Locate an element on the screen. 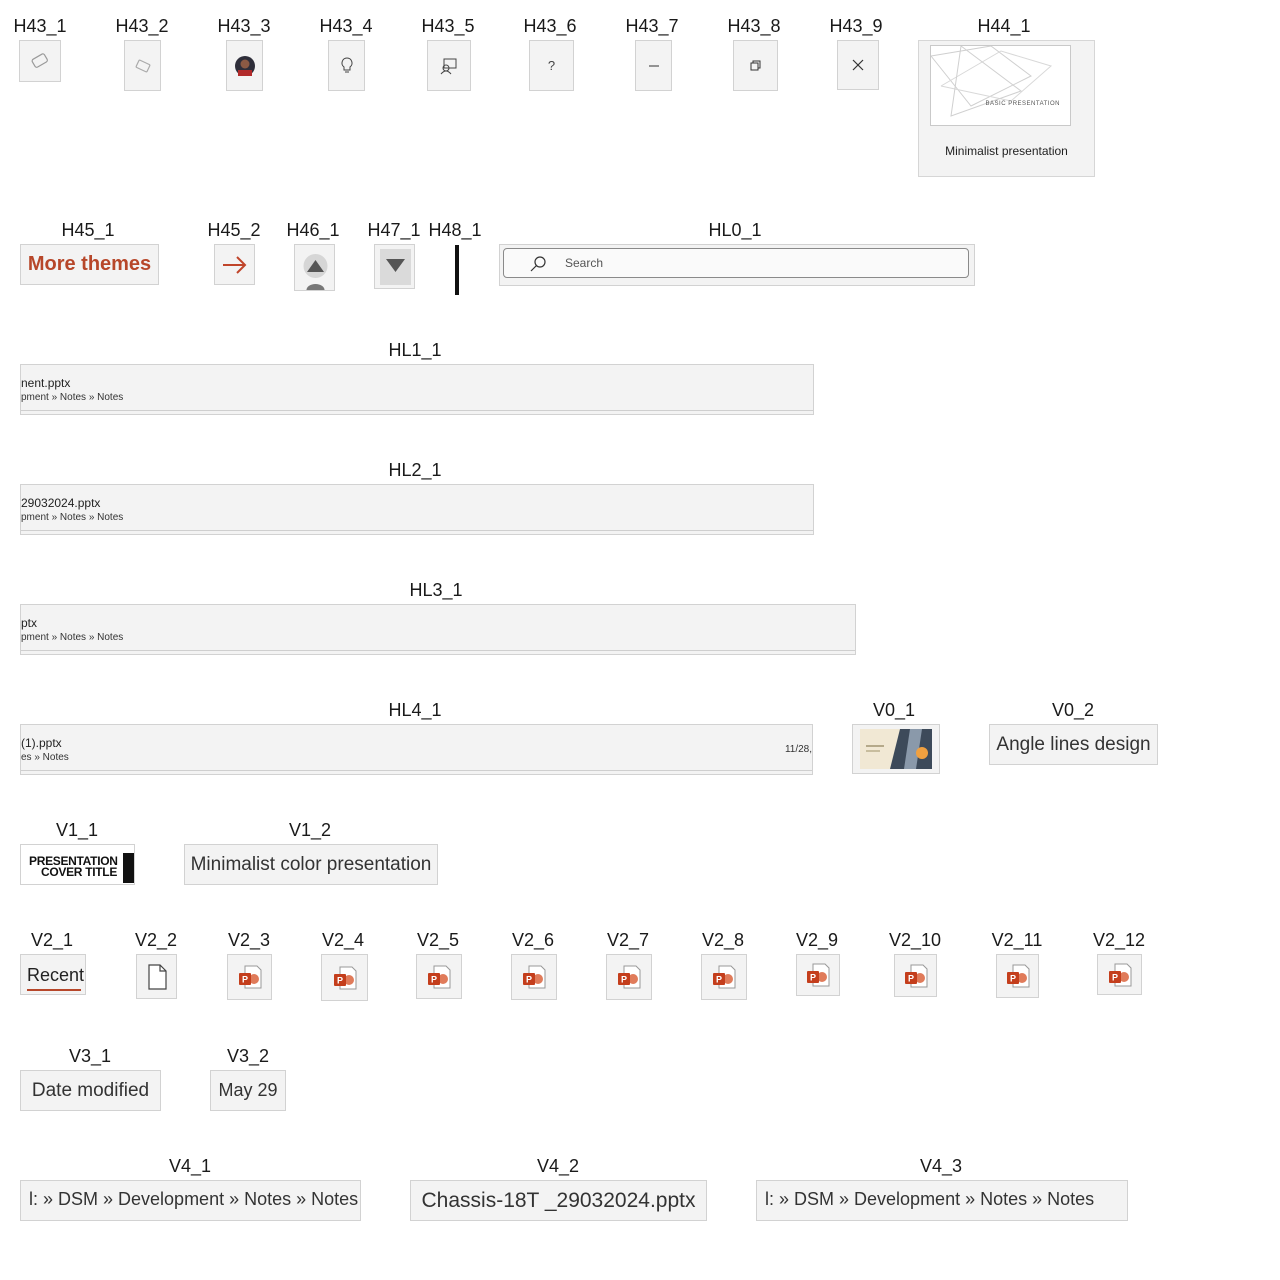  theme-name: Minimalist presentation is located at coordinates (1006, 151).